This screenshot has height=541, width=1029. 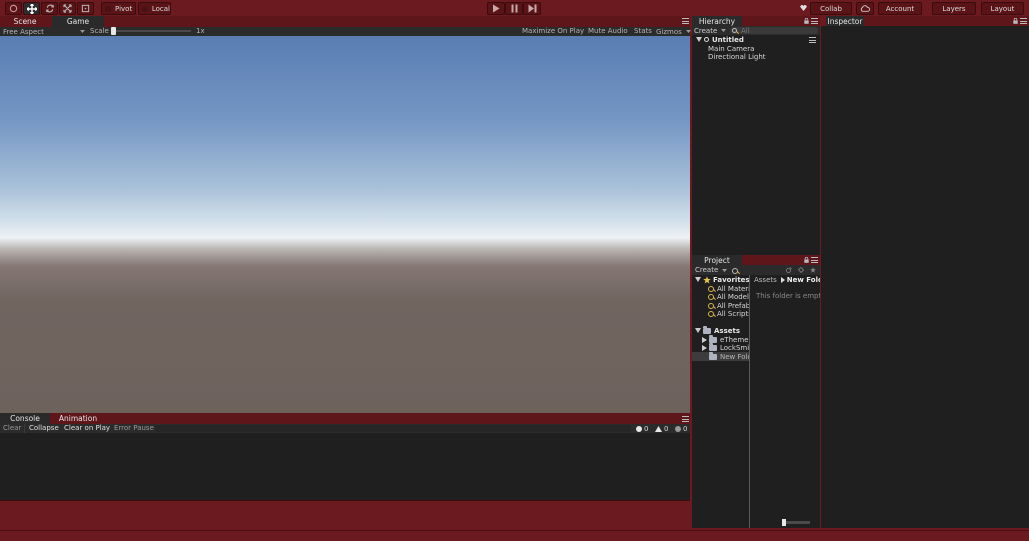 What do you see at coordinates (733, 313) in the screenshot?
I see `favorite-label: All Scripts` at bounding box center [733, 313].